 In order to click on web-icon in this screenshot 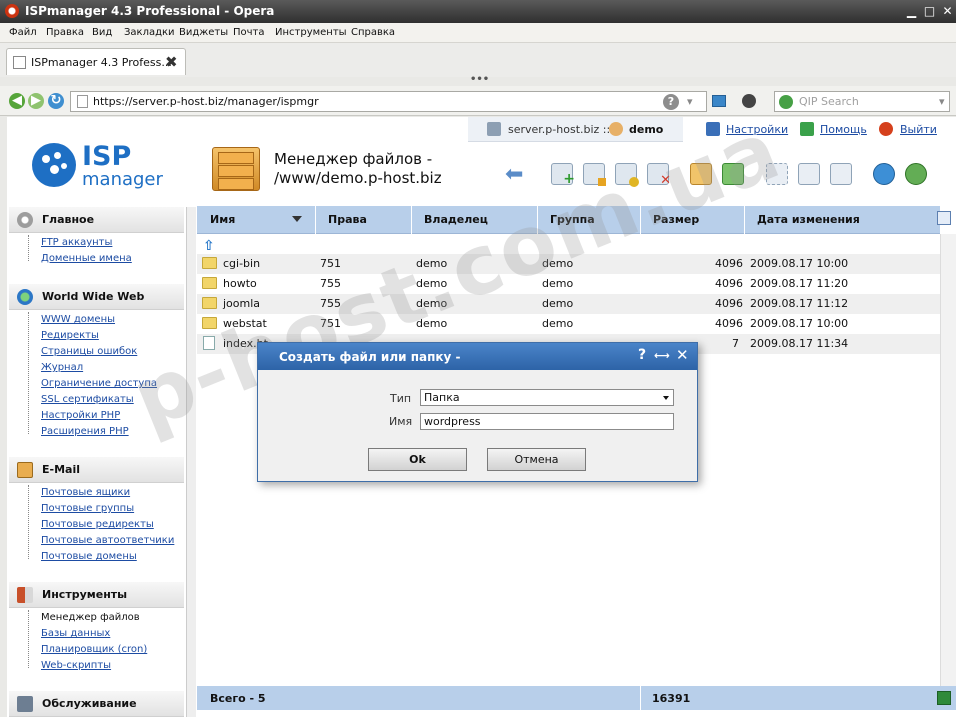, I will do `click(884, 174)`.